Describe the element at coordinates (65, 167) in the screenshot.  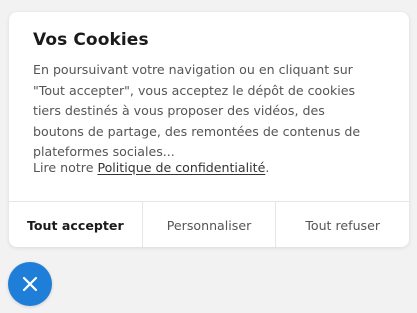
I see `policy-prefix: Lire notre` at that location.